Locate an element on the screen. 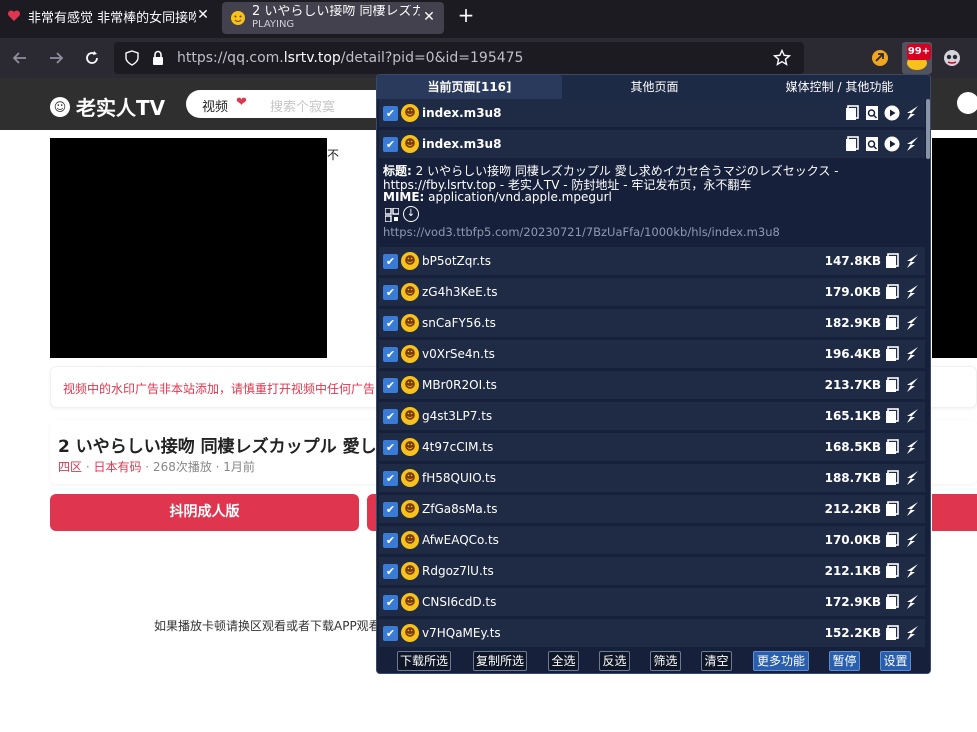 Image resolution: width=977 pixels, height=732 pixels. search-box: 视频 ❤ 搜索个寂寞 is located at coordinates (286, 104).